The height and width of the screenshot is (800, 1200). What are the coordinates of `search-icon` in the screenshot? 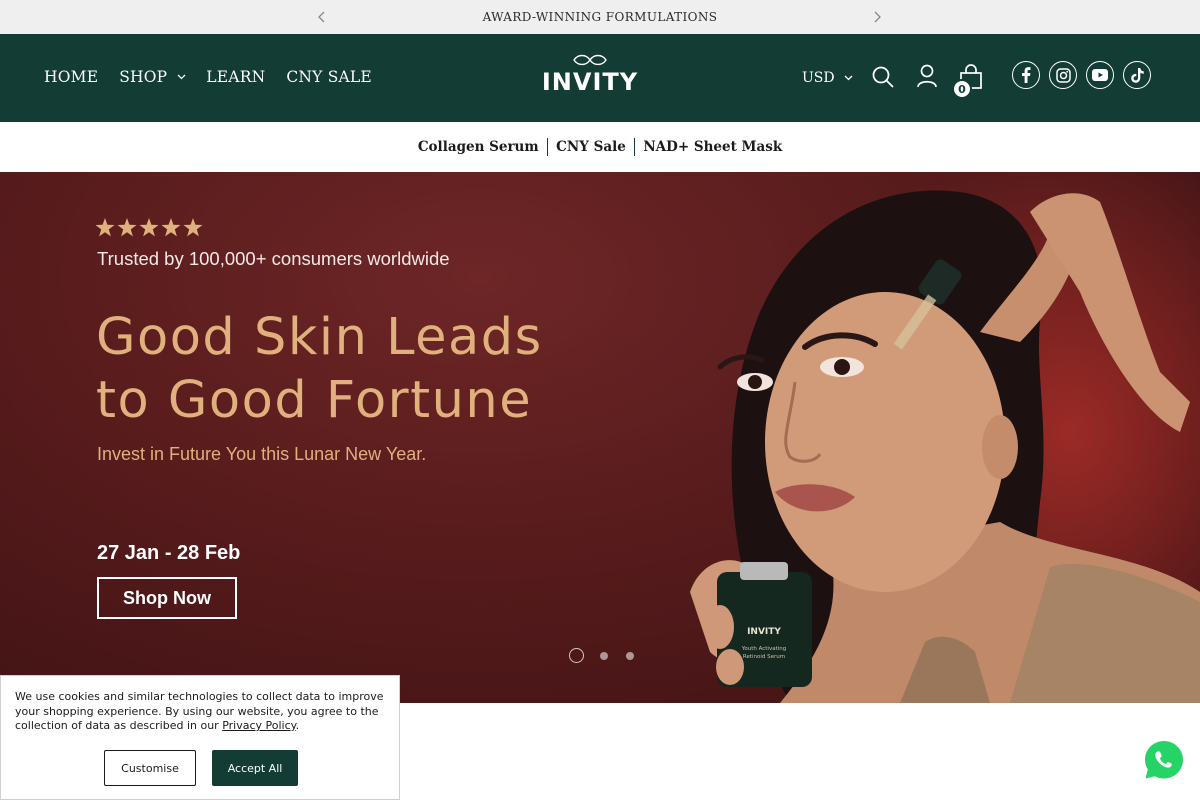 It's located at (883, 77).